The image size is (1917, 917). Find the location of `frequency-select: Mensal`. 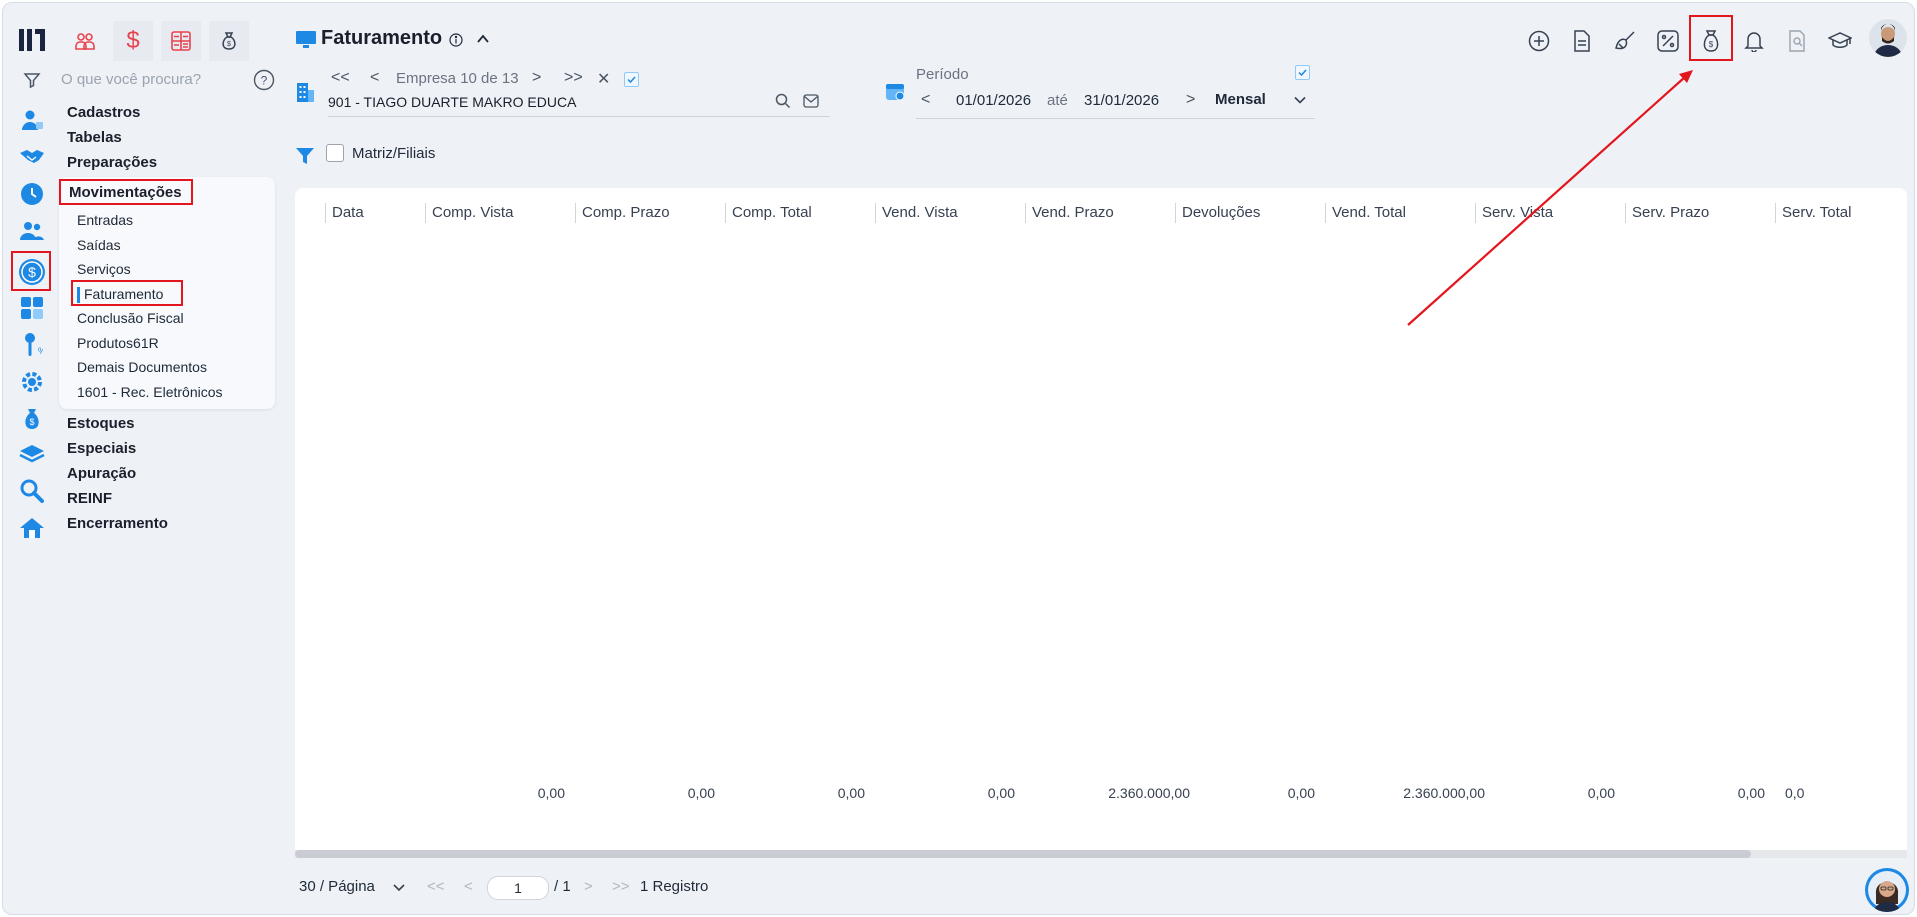

frequency-select: Mensal is located at coordinates (1240, 99).